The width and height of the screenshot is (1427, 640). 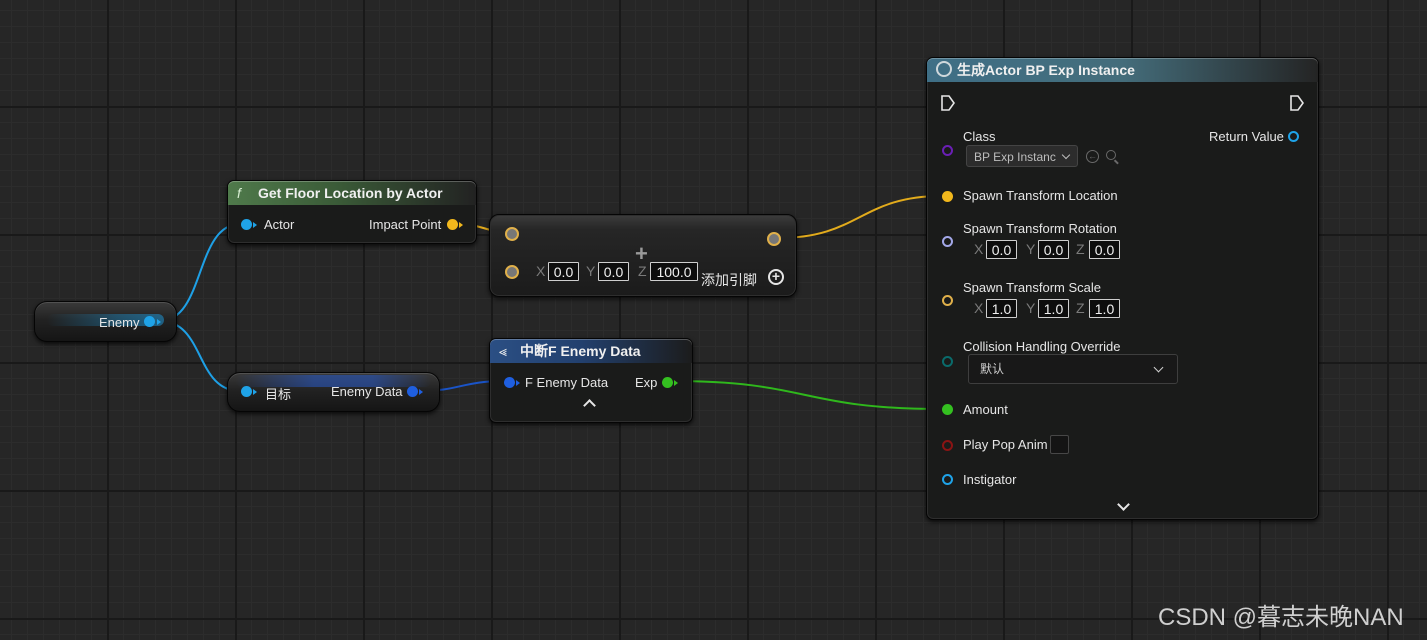 I want to click on scale-y-axis-label: Y, so click(x=1031, y=308).